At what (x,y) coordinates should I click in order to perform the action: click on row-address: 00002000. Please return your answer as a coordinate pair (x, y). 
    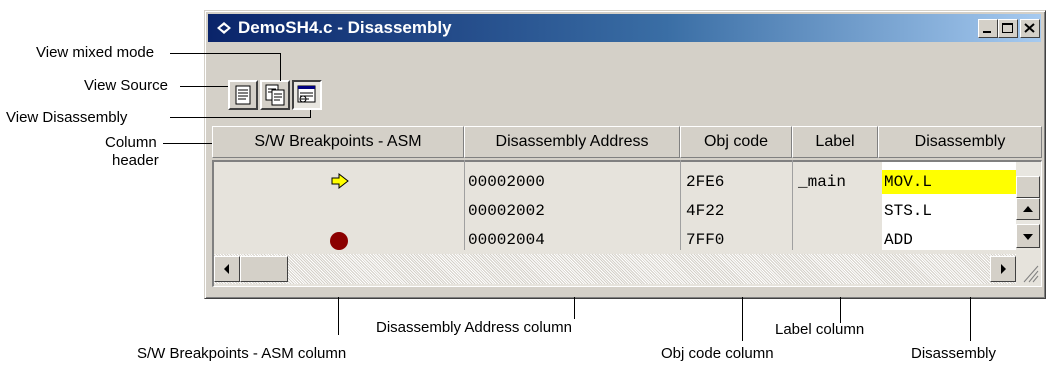
    Looking at the image, I should click on (506, 182).